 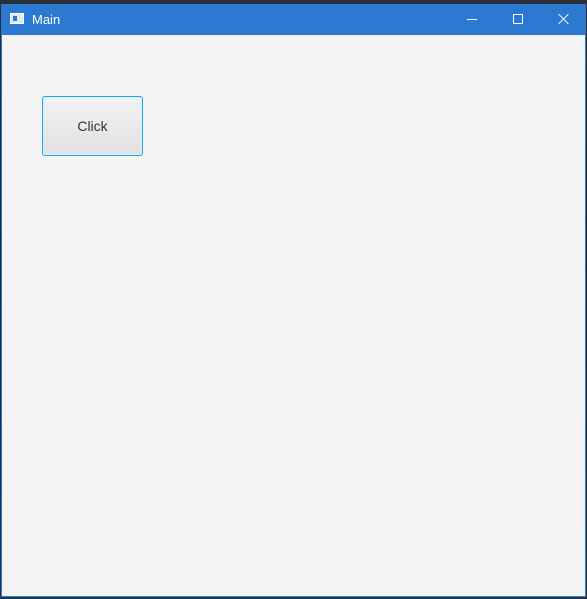 I want to click on maximize-icon, so click(x=518, y=19).